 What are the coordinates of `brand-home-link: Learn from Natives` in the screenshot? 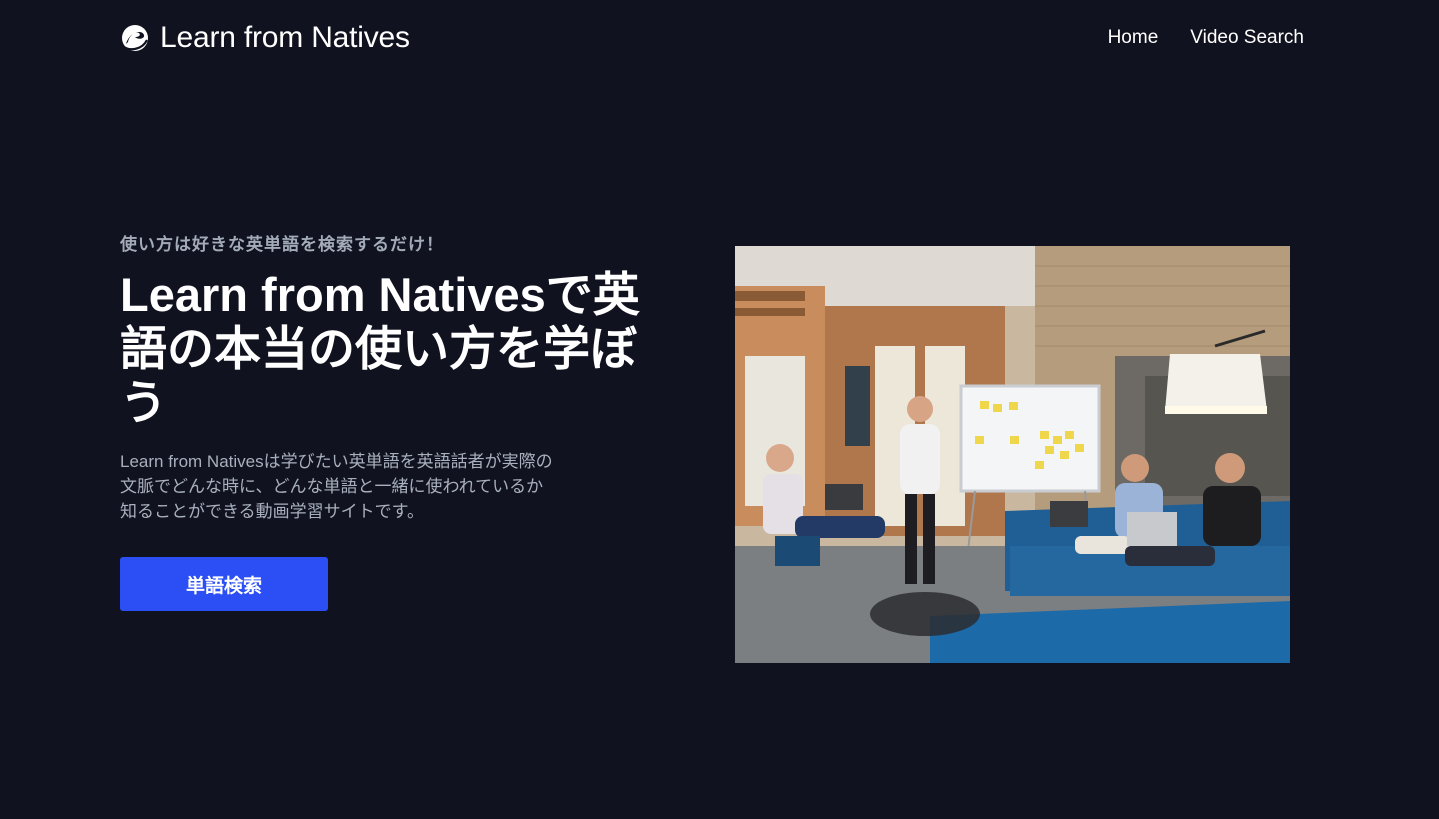 It's located at (265, 38).